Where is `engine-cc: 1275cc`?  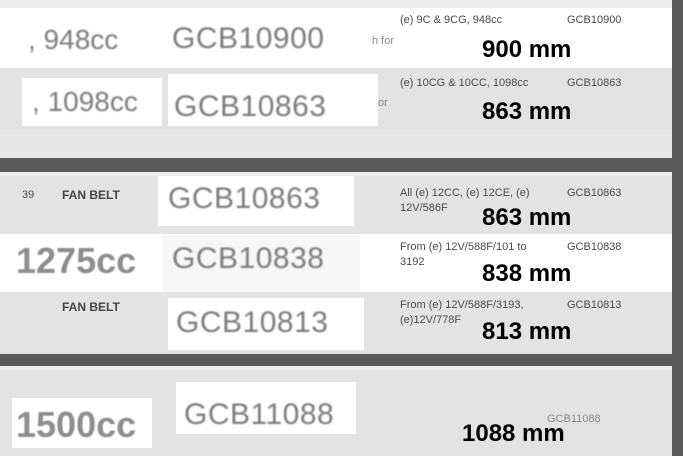
engine-cc: 1275cc is located at coordinates (76, 260).